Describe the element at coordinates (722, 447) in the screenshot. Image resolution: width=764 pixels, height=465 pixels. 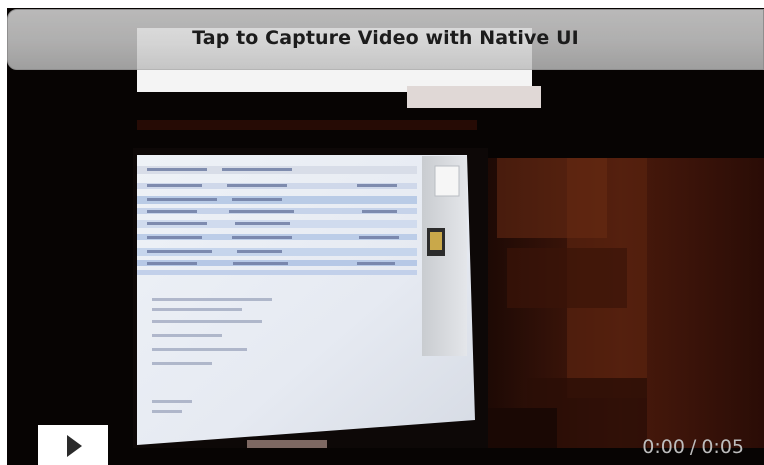
I see `duration: 0:05` at that location.